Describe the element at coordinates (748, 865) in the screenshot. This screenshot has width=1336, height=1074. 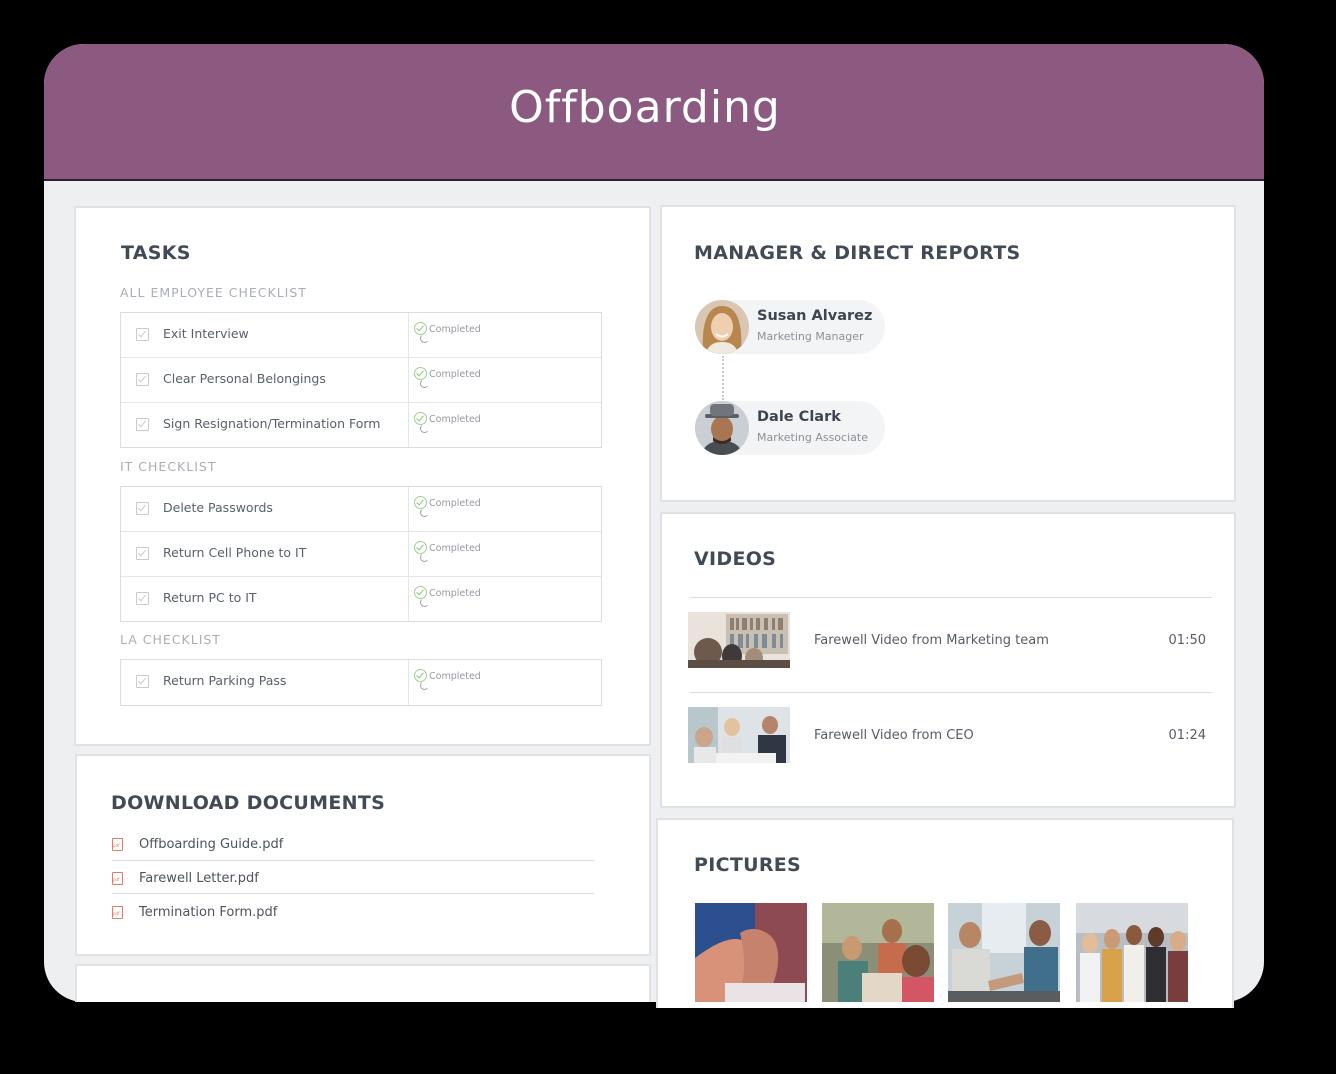
I see `pictures-title: PICTURES` at that location.